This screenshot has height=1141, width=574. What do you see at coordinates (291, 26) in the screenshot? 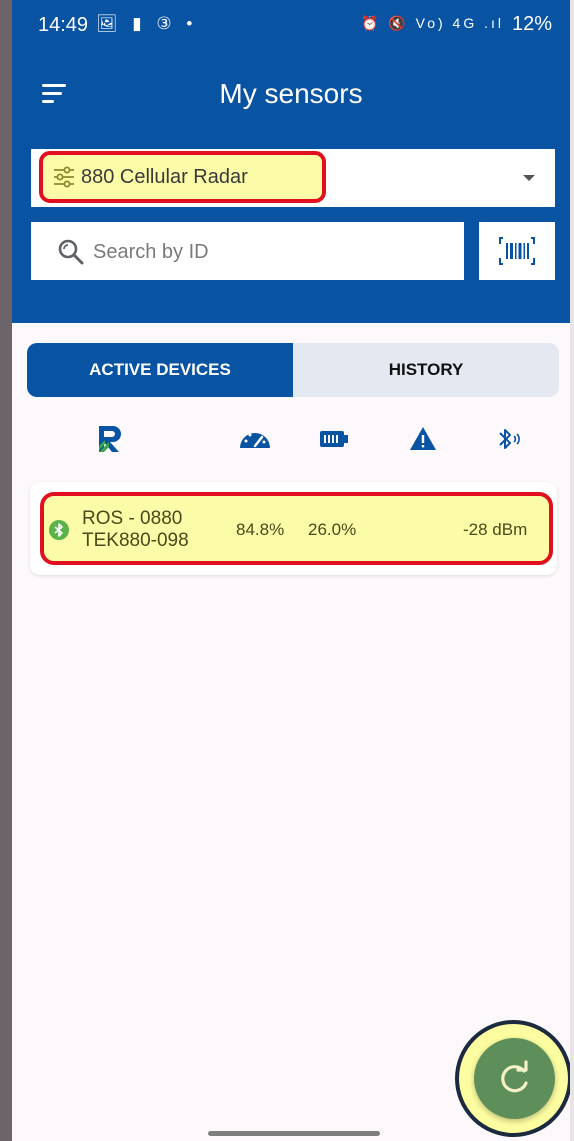
I see `status-bar: 14:49 🖼 ▮ ③ • ⏰ 🔇 Vo) 4G .ıl 12%` at bounding box center [291, 26].